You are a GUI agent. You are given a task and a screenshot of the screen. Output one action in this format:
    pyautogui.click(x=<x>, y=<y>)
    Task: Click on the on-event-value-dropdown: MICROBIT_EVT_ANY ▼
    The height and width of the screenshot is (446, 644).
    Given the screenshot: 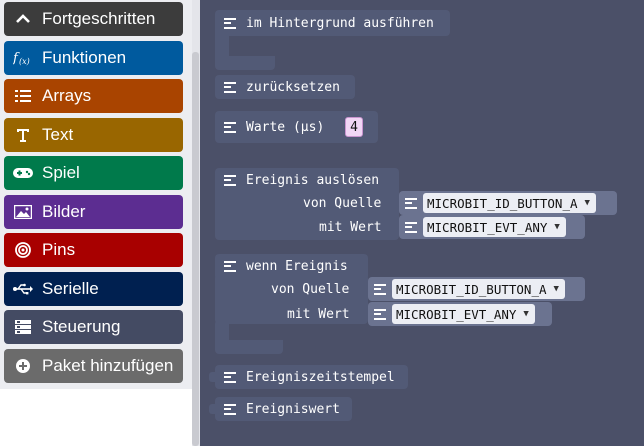 What is the action you would take?
    pyautogui.click(x=460, y=314)
    